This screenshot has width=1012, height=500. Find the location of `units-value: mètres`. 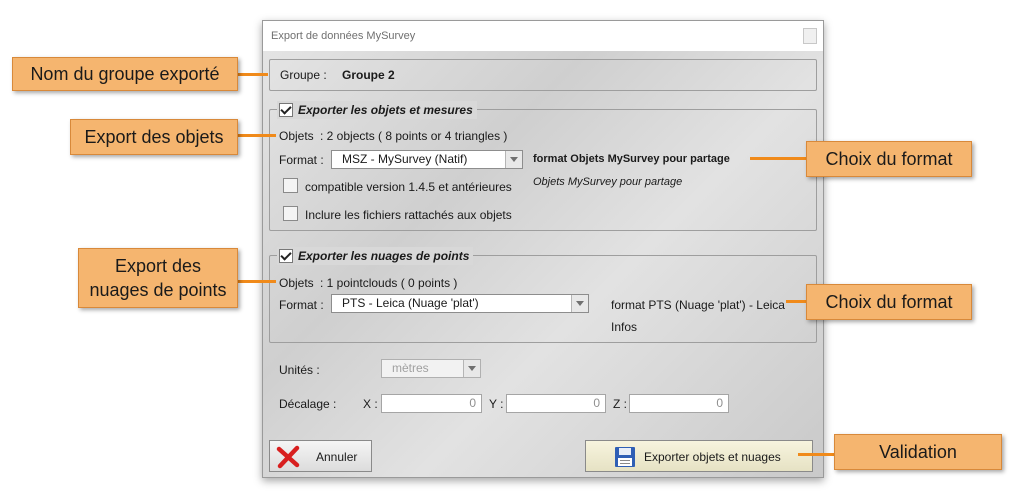

units-value: mètres is located at coordinates (410, 368).